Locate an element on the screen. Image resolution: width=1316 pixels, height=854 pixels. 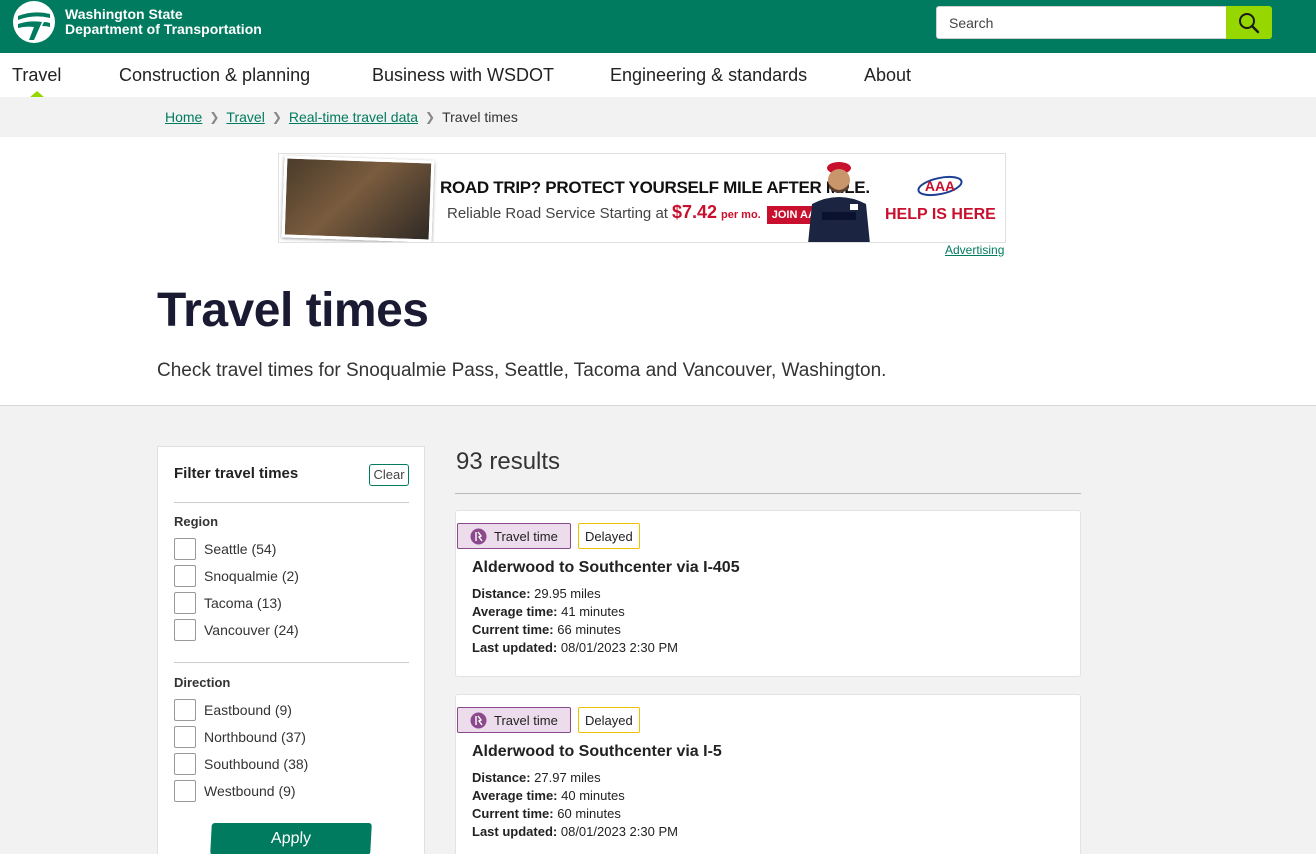
filter-title: Filter travel times is located at coordinates (236, 473).